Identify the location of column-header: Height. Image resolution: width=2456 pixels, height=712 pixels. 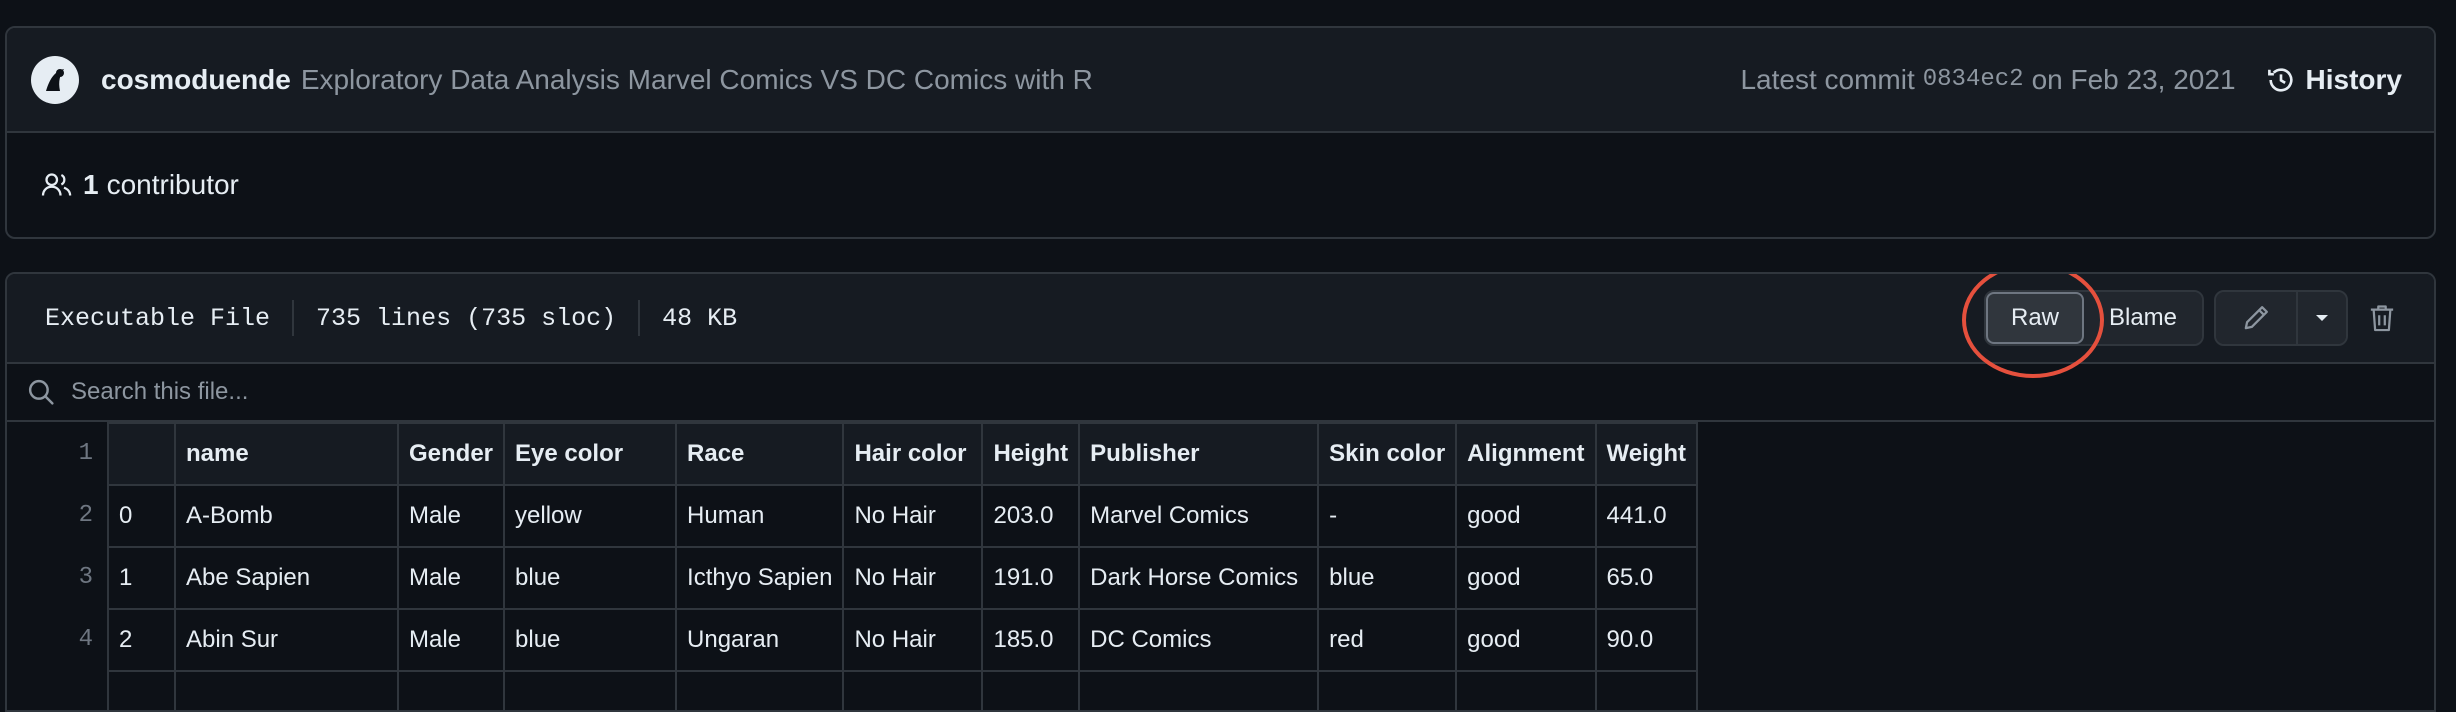
(1031, 454).